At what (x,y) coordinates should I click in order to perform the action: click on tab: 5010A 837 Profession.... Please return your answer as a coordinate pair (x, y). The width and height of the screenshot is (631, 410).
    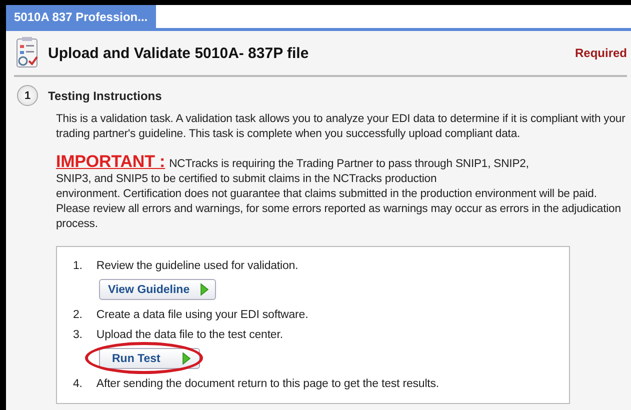
    Looking at the image, I should click on (81, 16).